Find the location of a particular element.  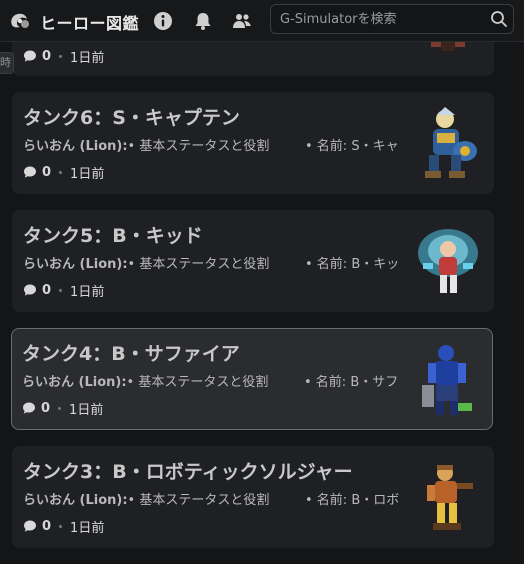

search-input is located at coordinates (376, 19).